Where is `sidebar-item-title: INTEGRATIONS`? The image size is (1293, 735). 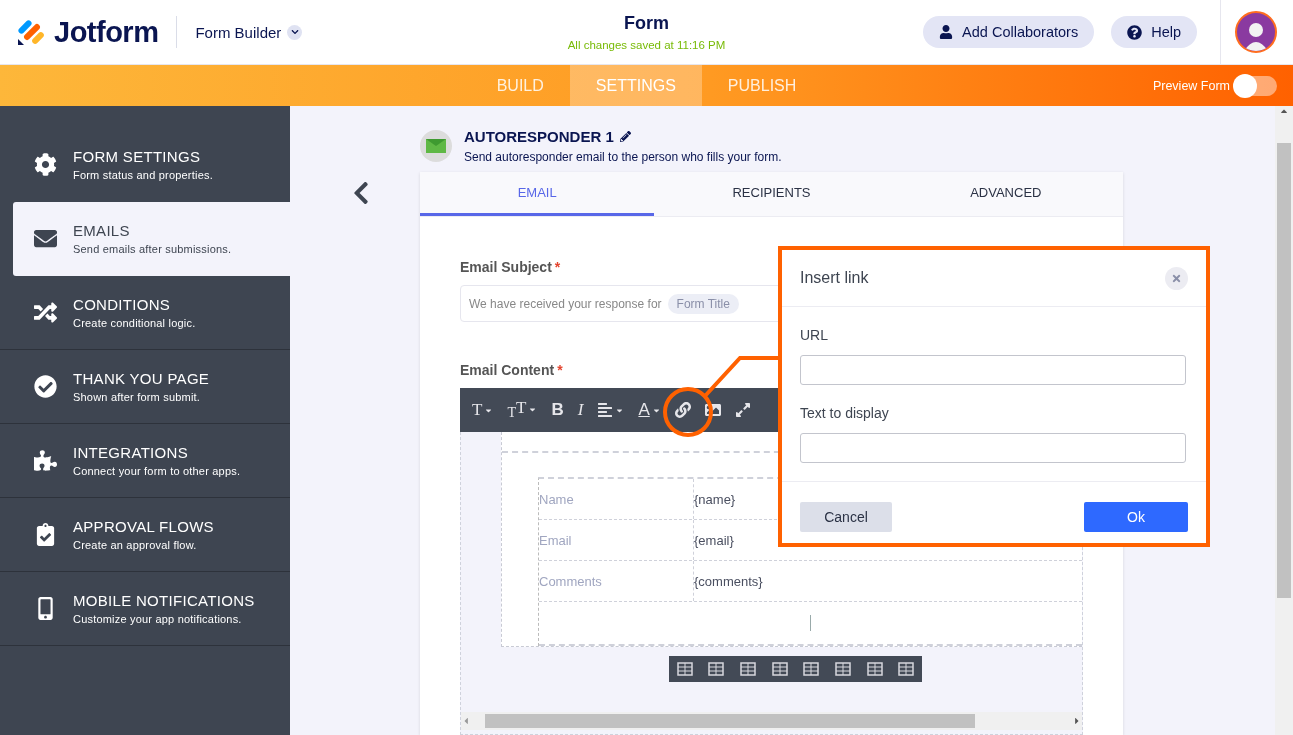 sidebar-item-title: INTEGRATIONS is located at coordinates (131, 452).